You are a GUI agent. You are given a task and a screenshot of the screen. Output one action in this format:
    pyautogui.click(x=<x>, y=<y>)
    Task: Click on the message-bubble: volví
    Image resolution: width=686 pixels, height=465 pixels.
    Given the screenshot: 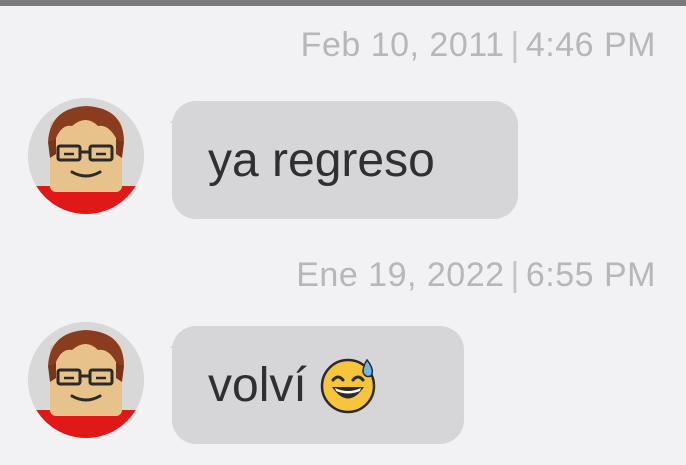 What is the action you would take?
    pyautogui.click(x=317, y=385)
    